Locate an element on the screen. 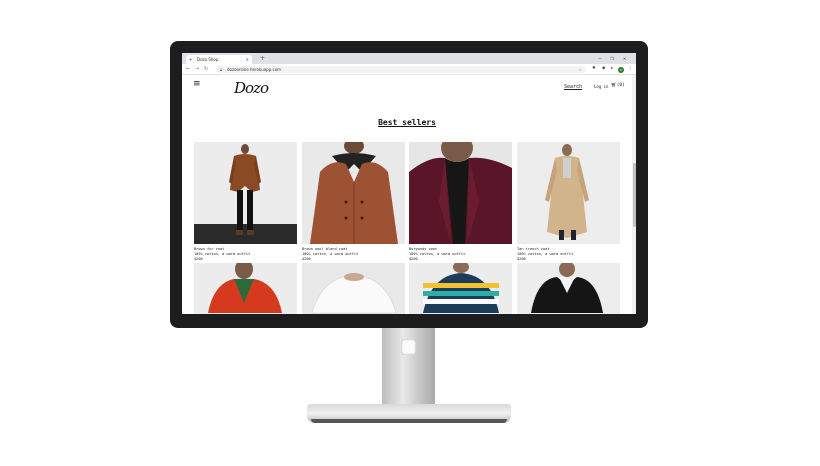 This screenshot has height=466, width=820. cable-hole is located at coordinates (408, 347).